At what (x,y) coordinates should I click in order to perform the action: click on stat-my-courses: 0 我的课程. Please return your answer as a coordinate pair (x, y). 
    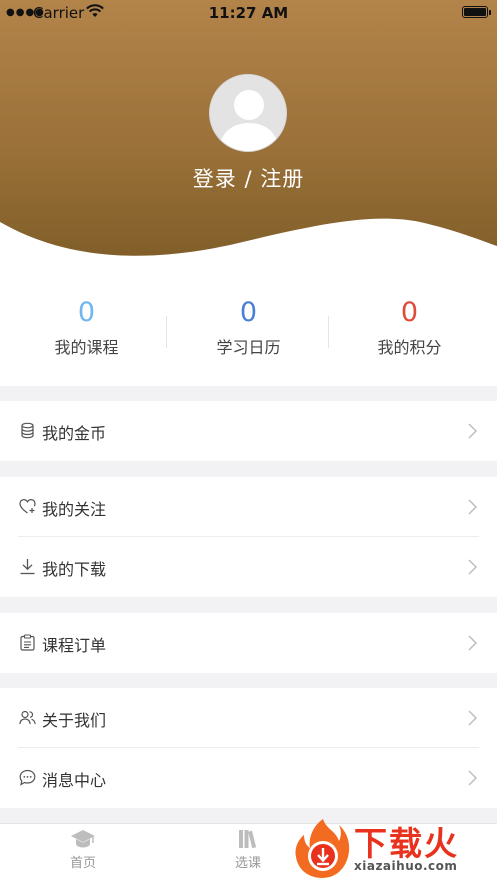
    Looking at the image, I should click on (86, 327).